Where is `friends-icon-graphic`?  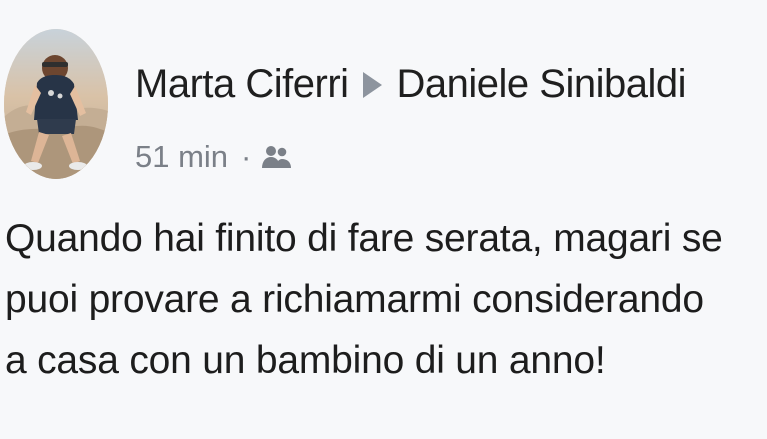 friends-icon-graphic is located at coordinates (277, 156).